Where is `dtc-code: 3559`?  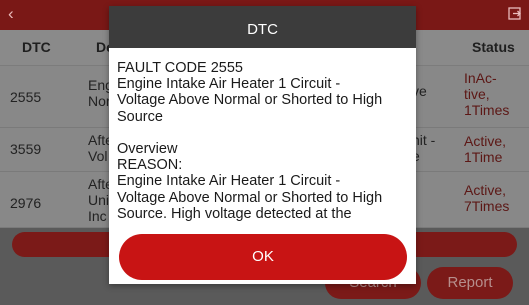
dtc-code: 3559 is located at coordinates (26, 149).